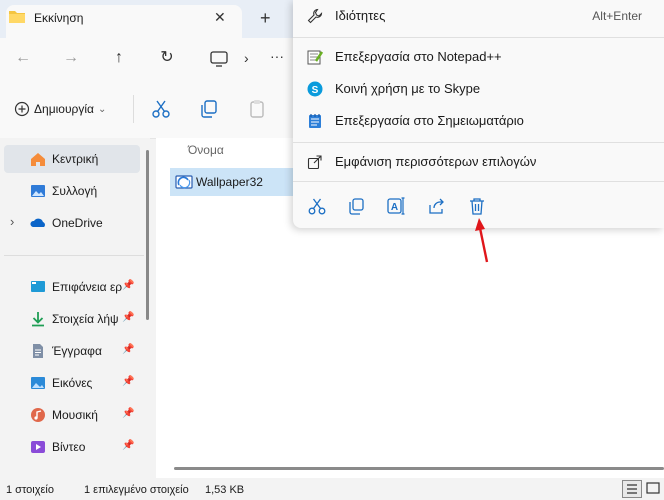 The height and width of the screenshot is (500, 664). I want to click on annotation-arrow, so click(482, 240).